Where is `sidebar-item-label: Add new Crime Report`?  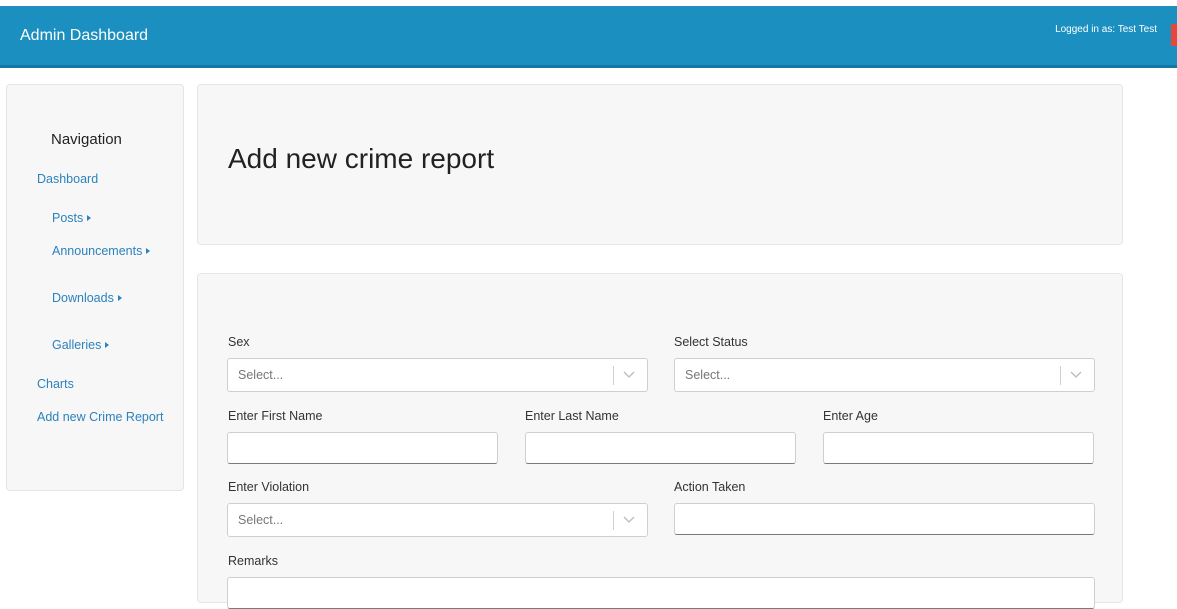 sidebar-item-label: Add new Crime Report is located at coordinates (100, 417).